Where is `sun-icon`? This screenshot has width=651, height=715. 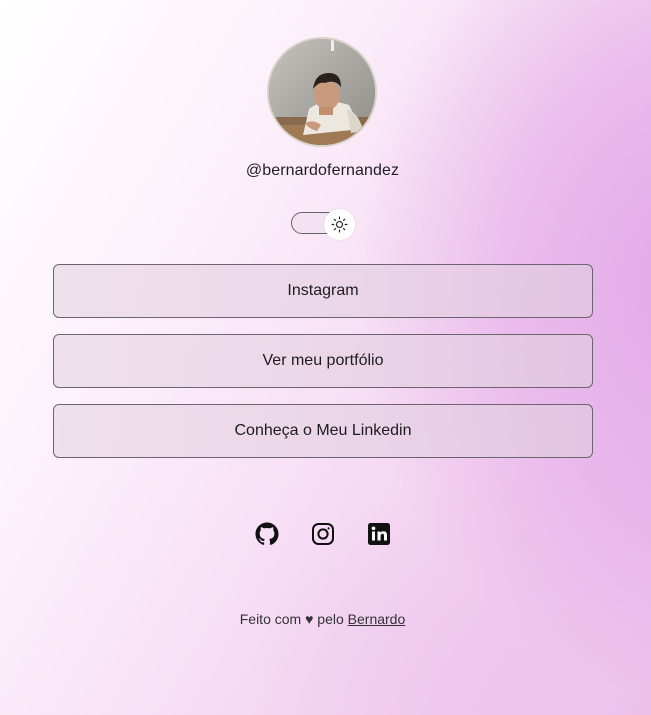
sun-icon is located at coordinates (339, 224).